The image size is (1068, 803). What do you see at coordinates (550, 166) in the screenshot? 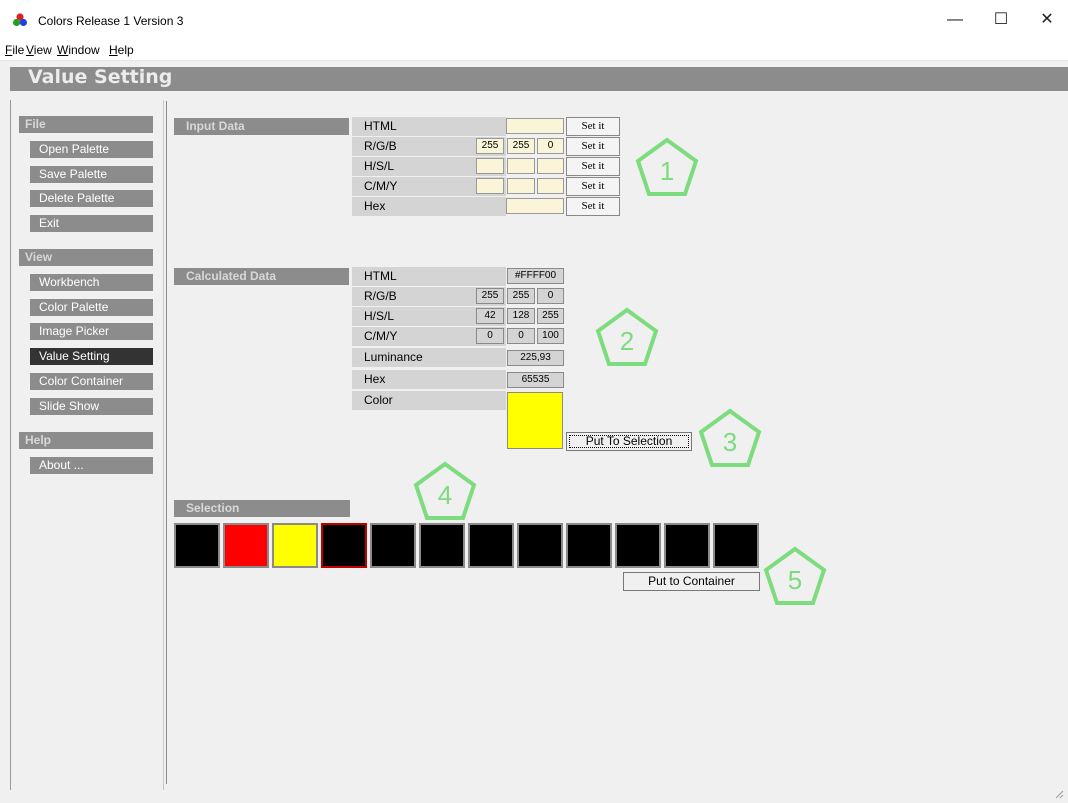
I see `input-l-field` at bounding box center [550, 166].